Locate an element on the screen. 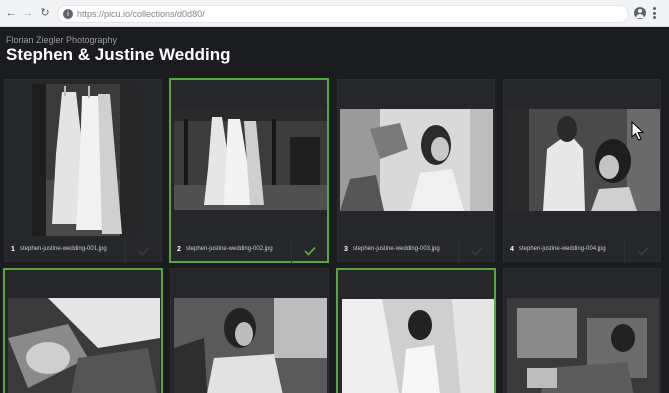 Image resolution: width=669 pixels, height=393 pixels. page-title: Stephen & Justine Wedding is located at coordinates (118, 54).